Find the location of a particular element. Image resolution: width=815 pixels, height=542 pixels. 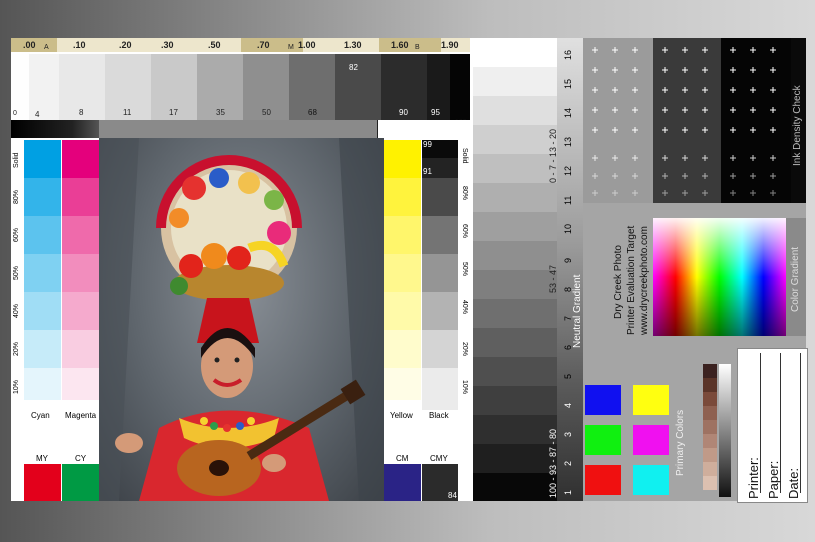

color-gradient is located at coordinates (719, 277).